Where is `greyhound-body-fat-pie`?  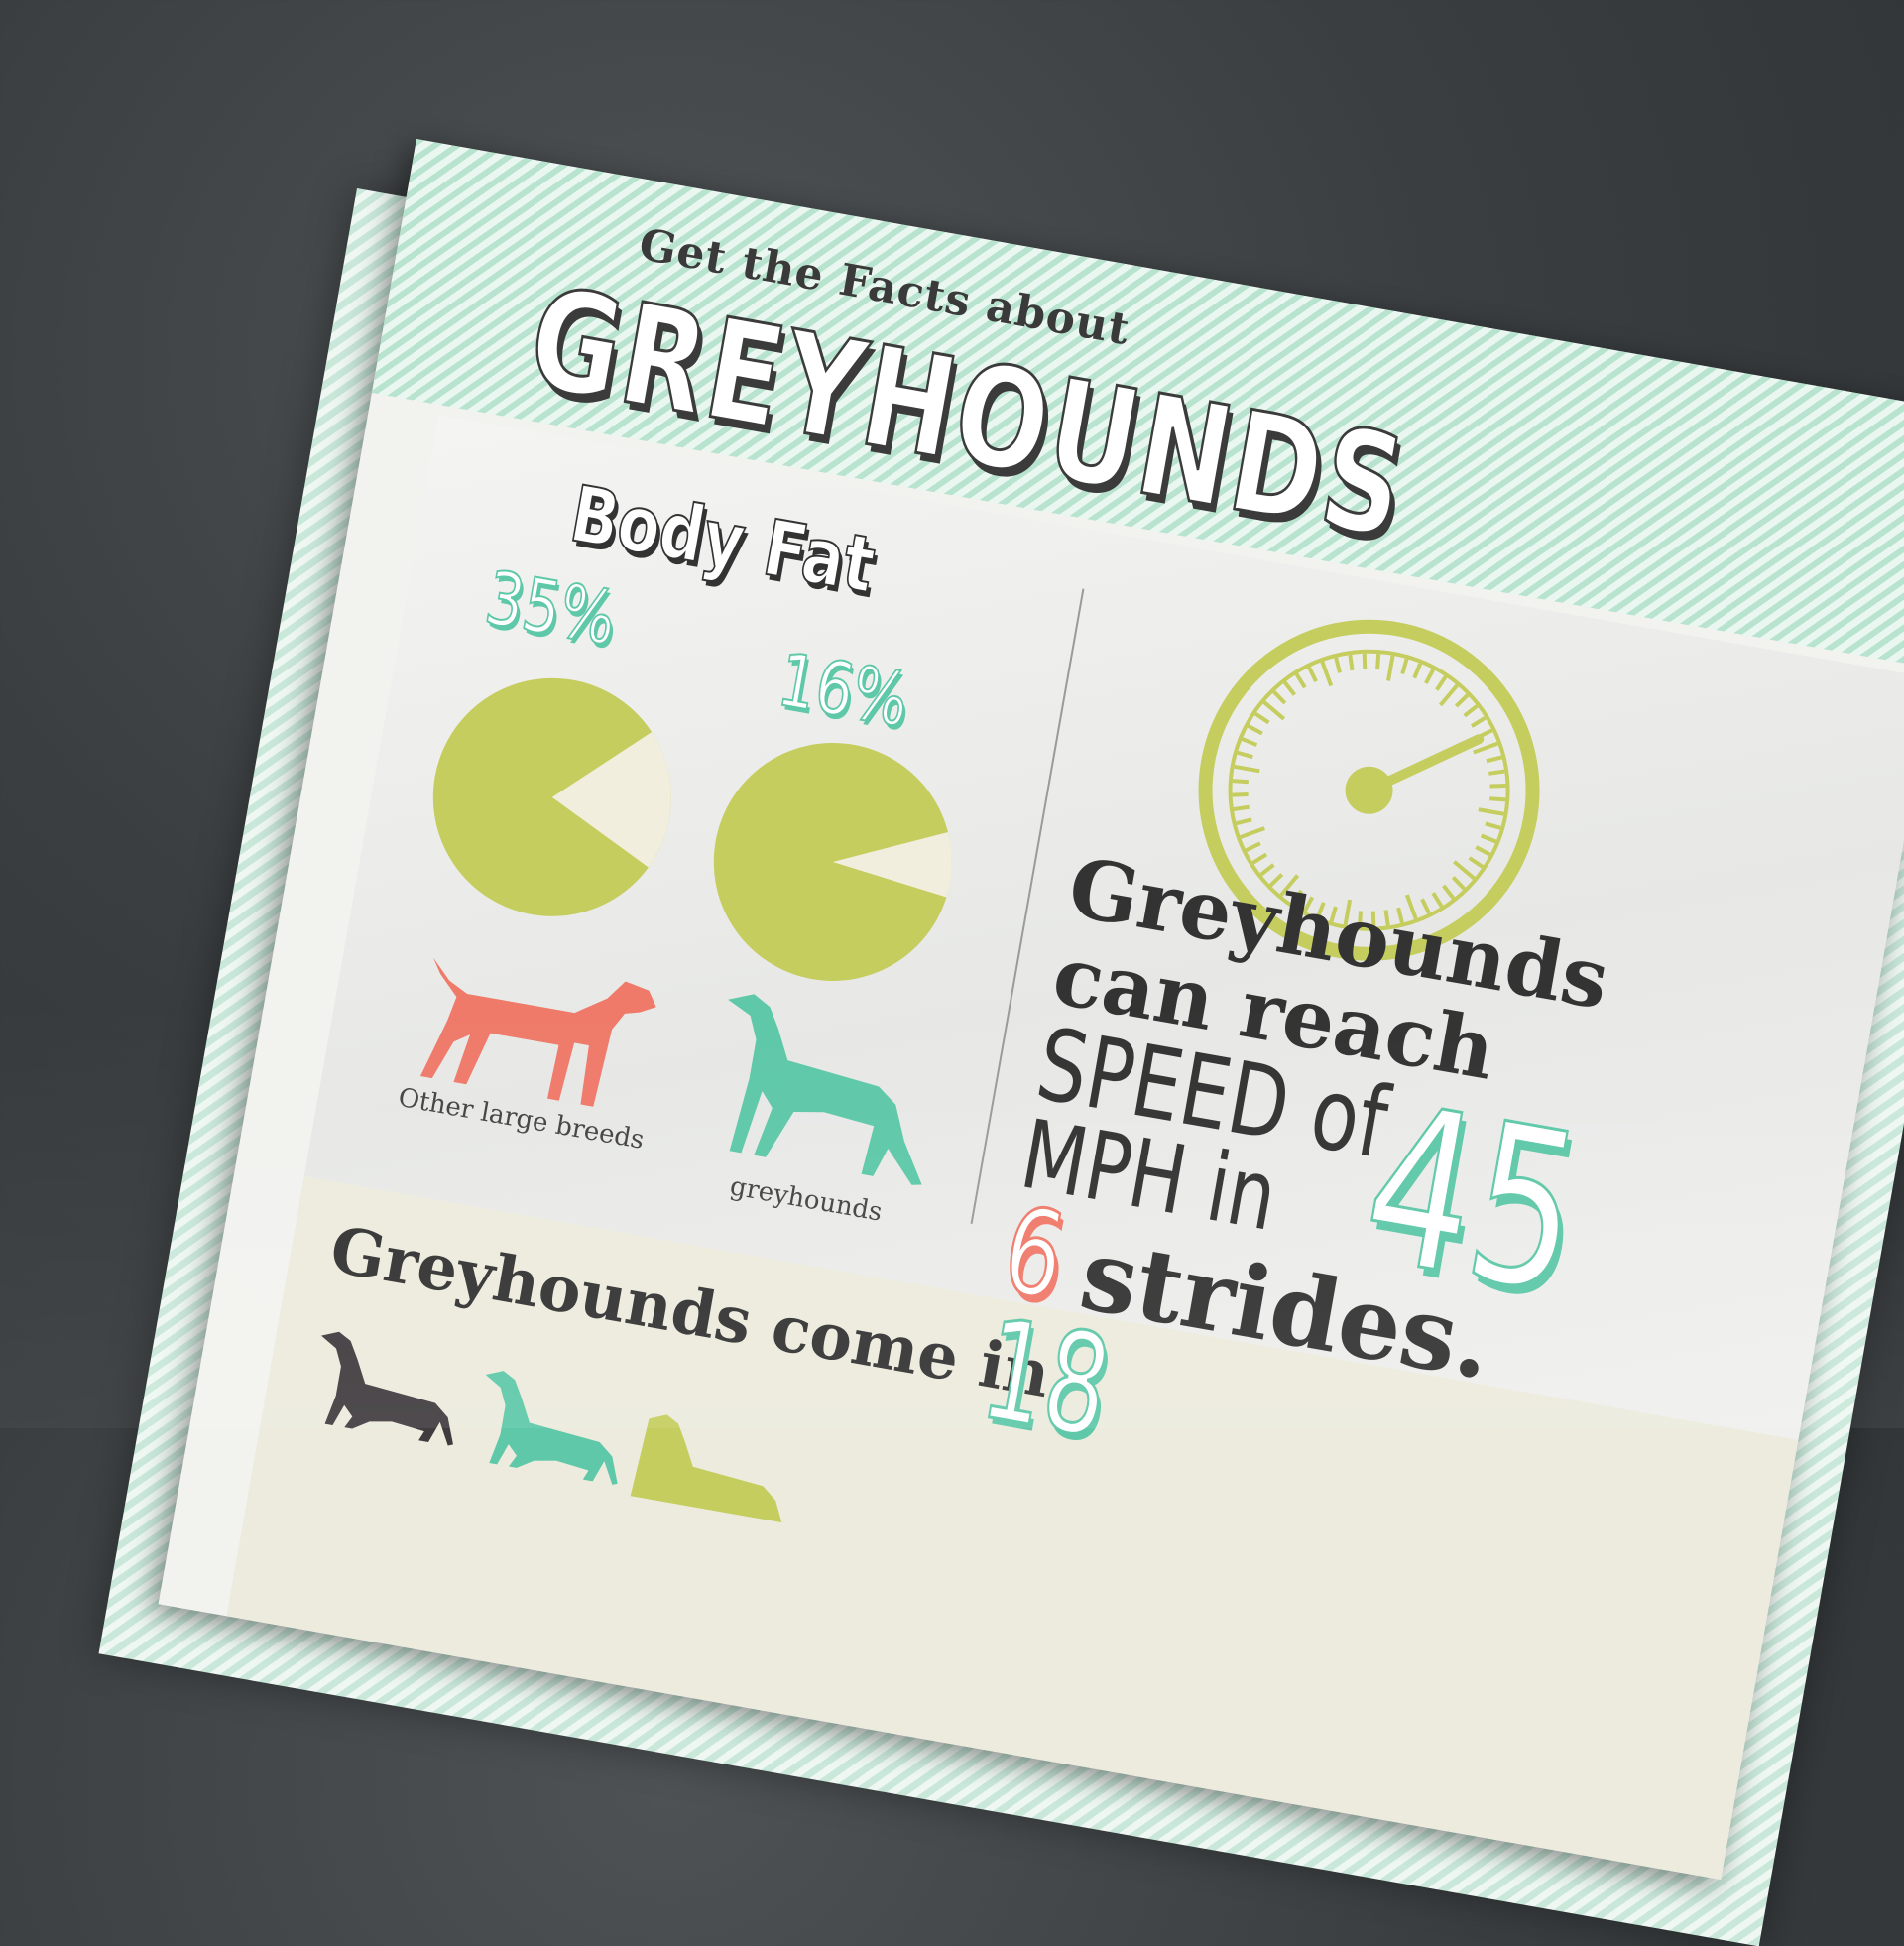 greyhound-body-fat-pie is located at coordinates (832, 861).